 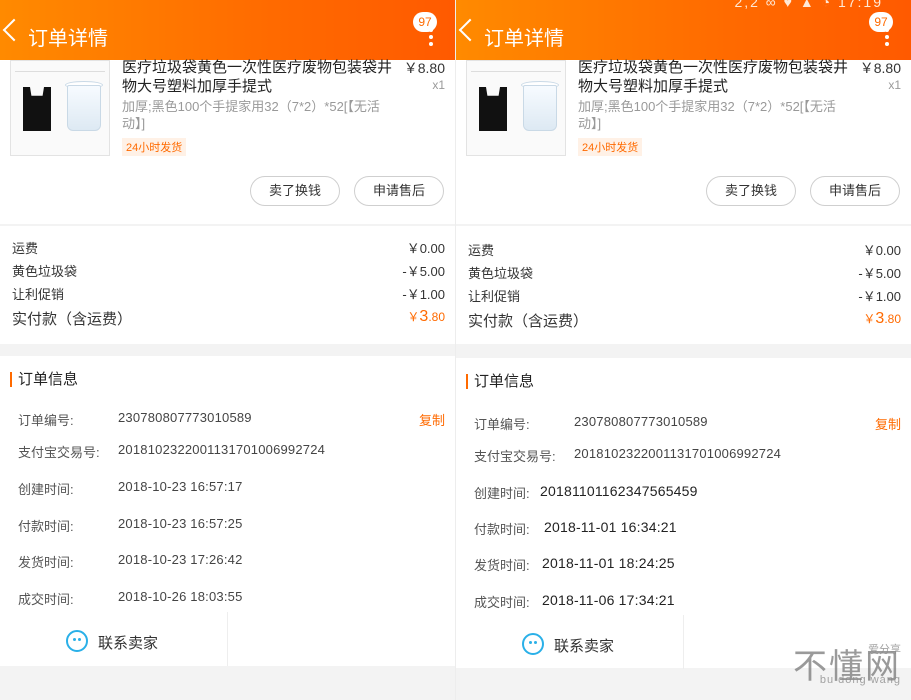 I want to click on header-bar: 2,2 ∞ ♥ ▲ ◔ 17:19 订单详情 97, so click(x=683, y=30).